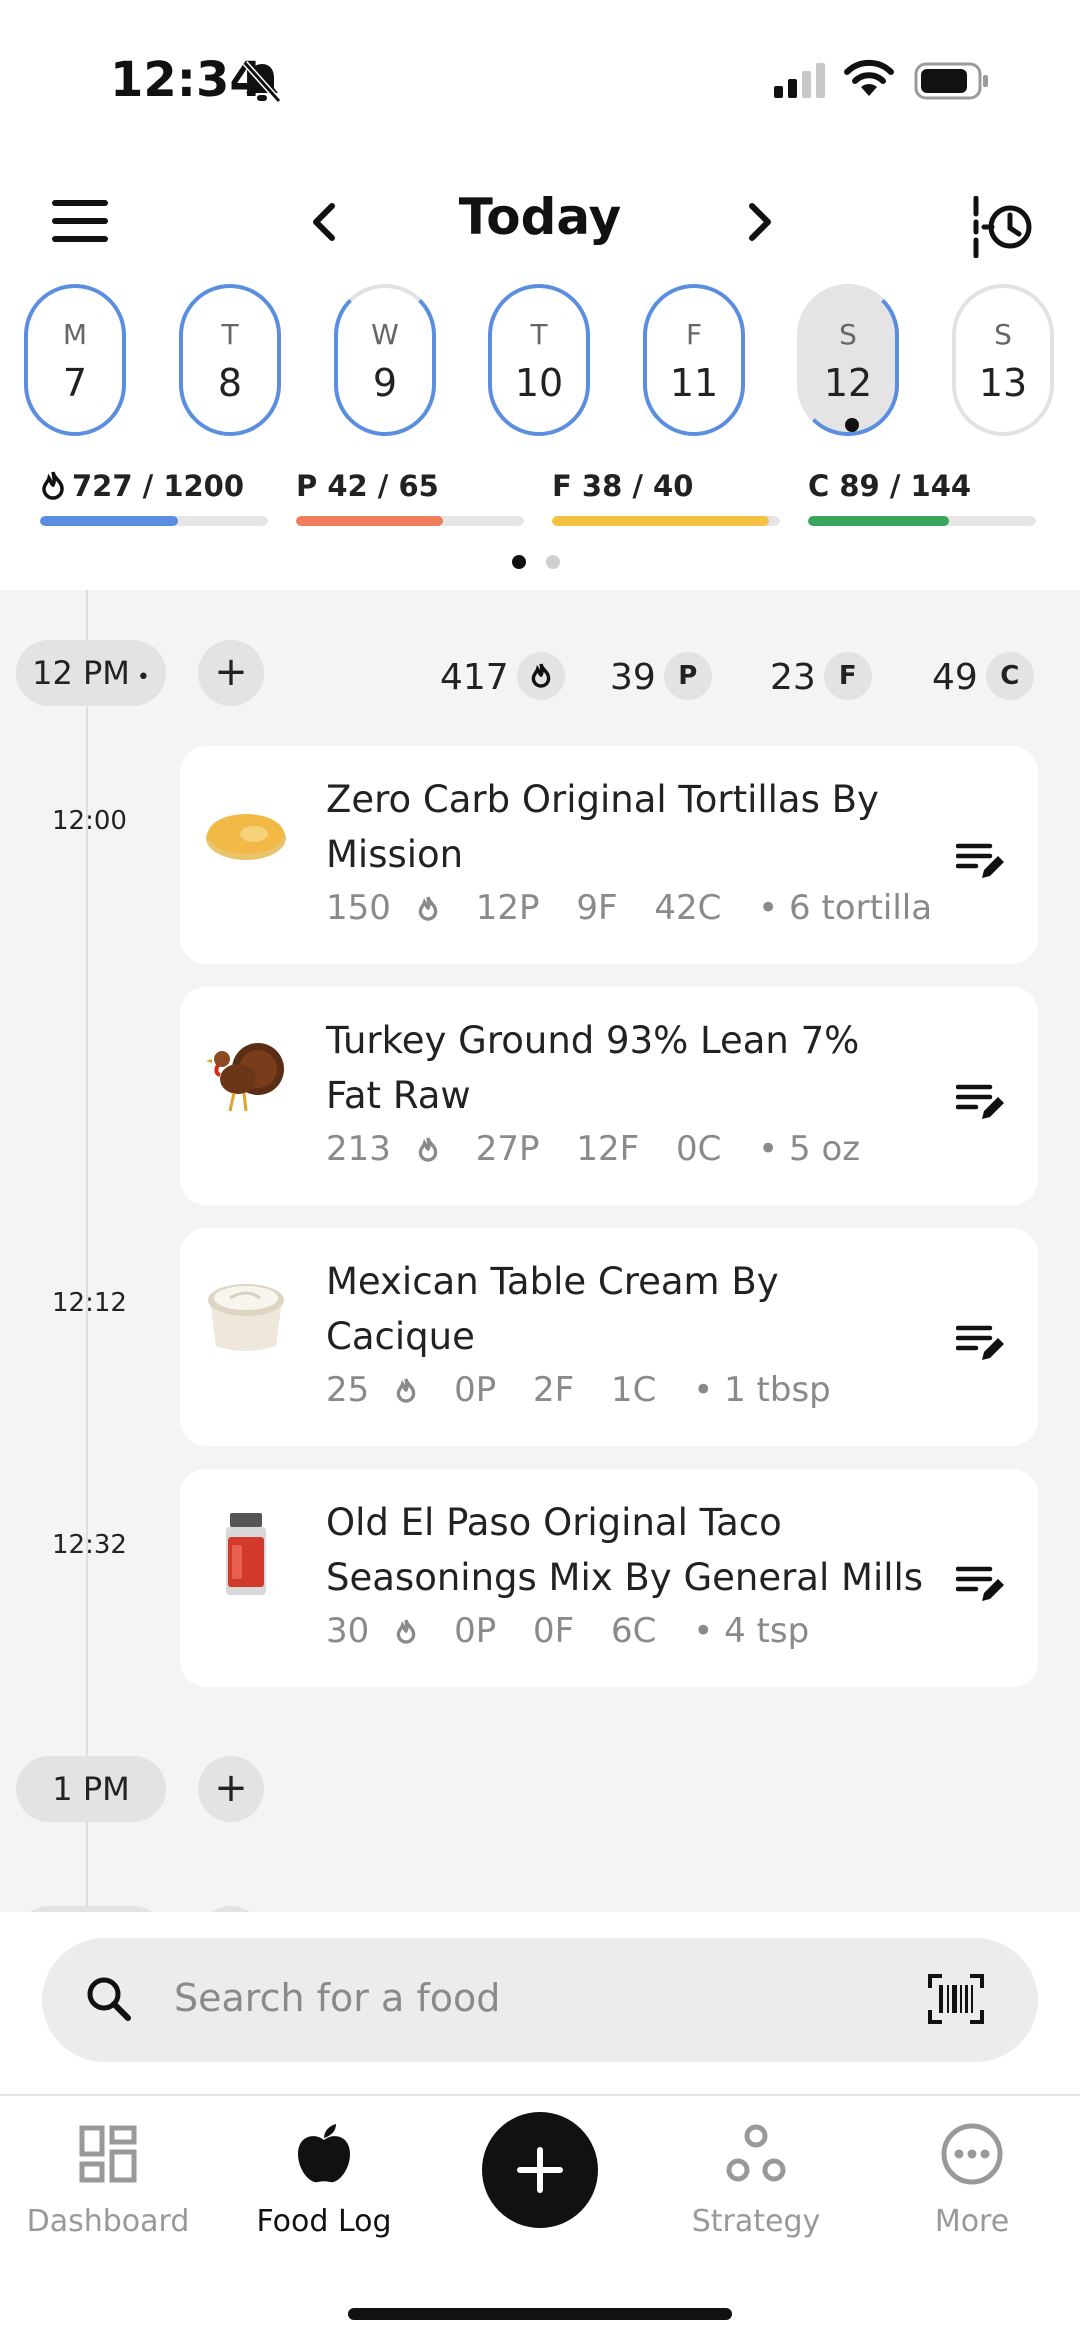  Describe the element at coordinates (91, 1789) in the screenshot. I see `hour-chip-1pm: 1 PM` at that location.